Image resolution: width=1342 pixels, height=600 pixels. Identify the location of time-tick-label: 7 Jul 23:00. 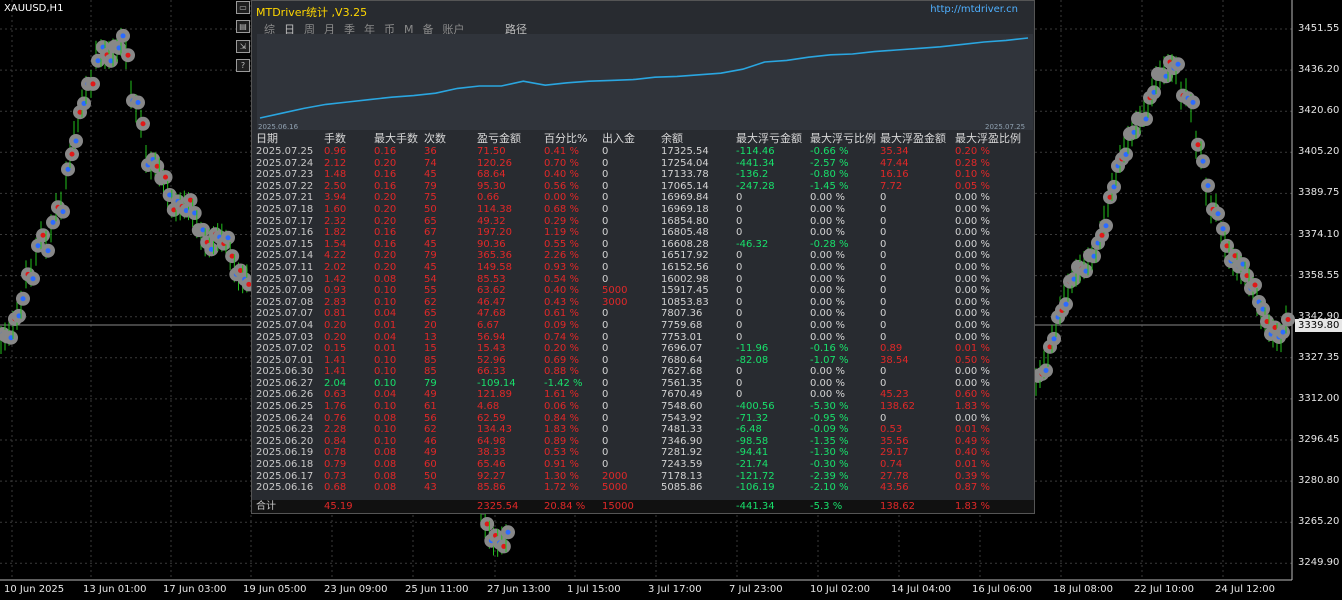
(756, 589).